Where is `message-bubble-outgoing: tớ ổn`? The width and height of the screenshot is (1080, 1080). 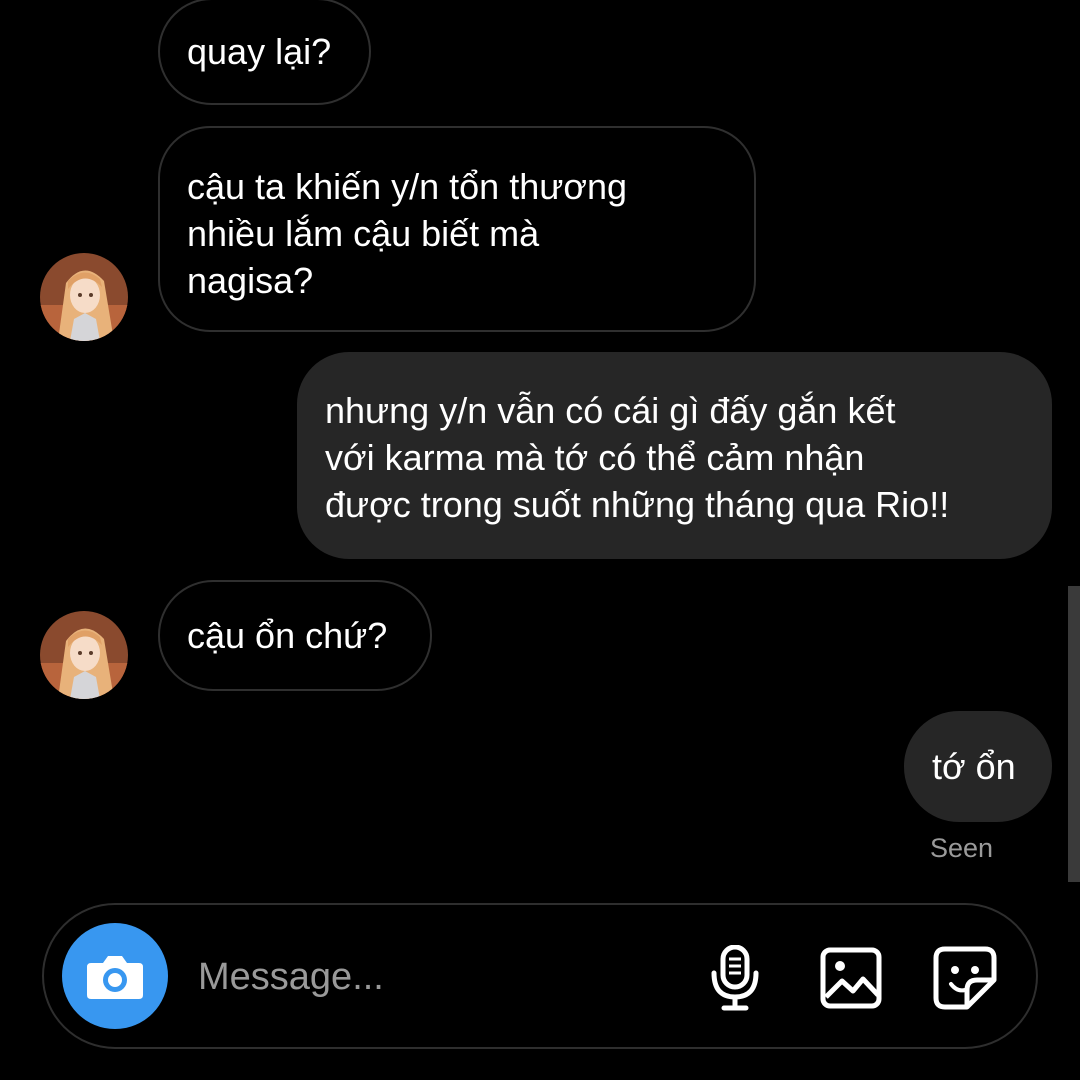 message-bubble-outgoing: tớ ổn is located at coordinates (978, 766).